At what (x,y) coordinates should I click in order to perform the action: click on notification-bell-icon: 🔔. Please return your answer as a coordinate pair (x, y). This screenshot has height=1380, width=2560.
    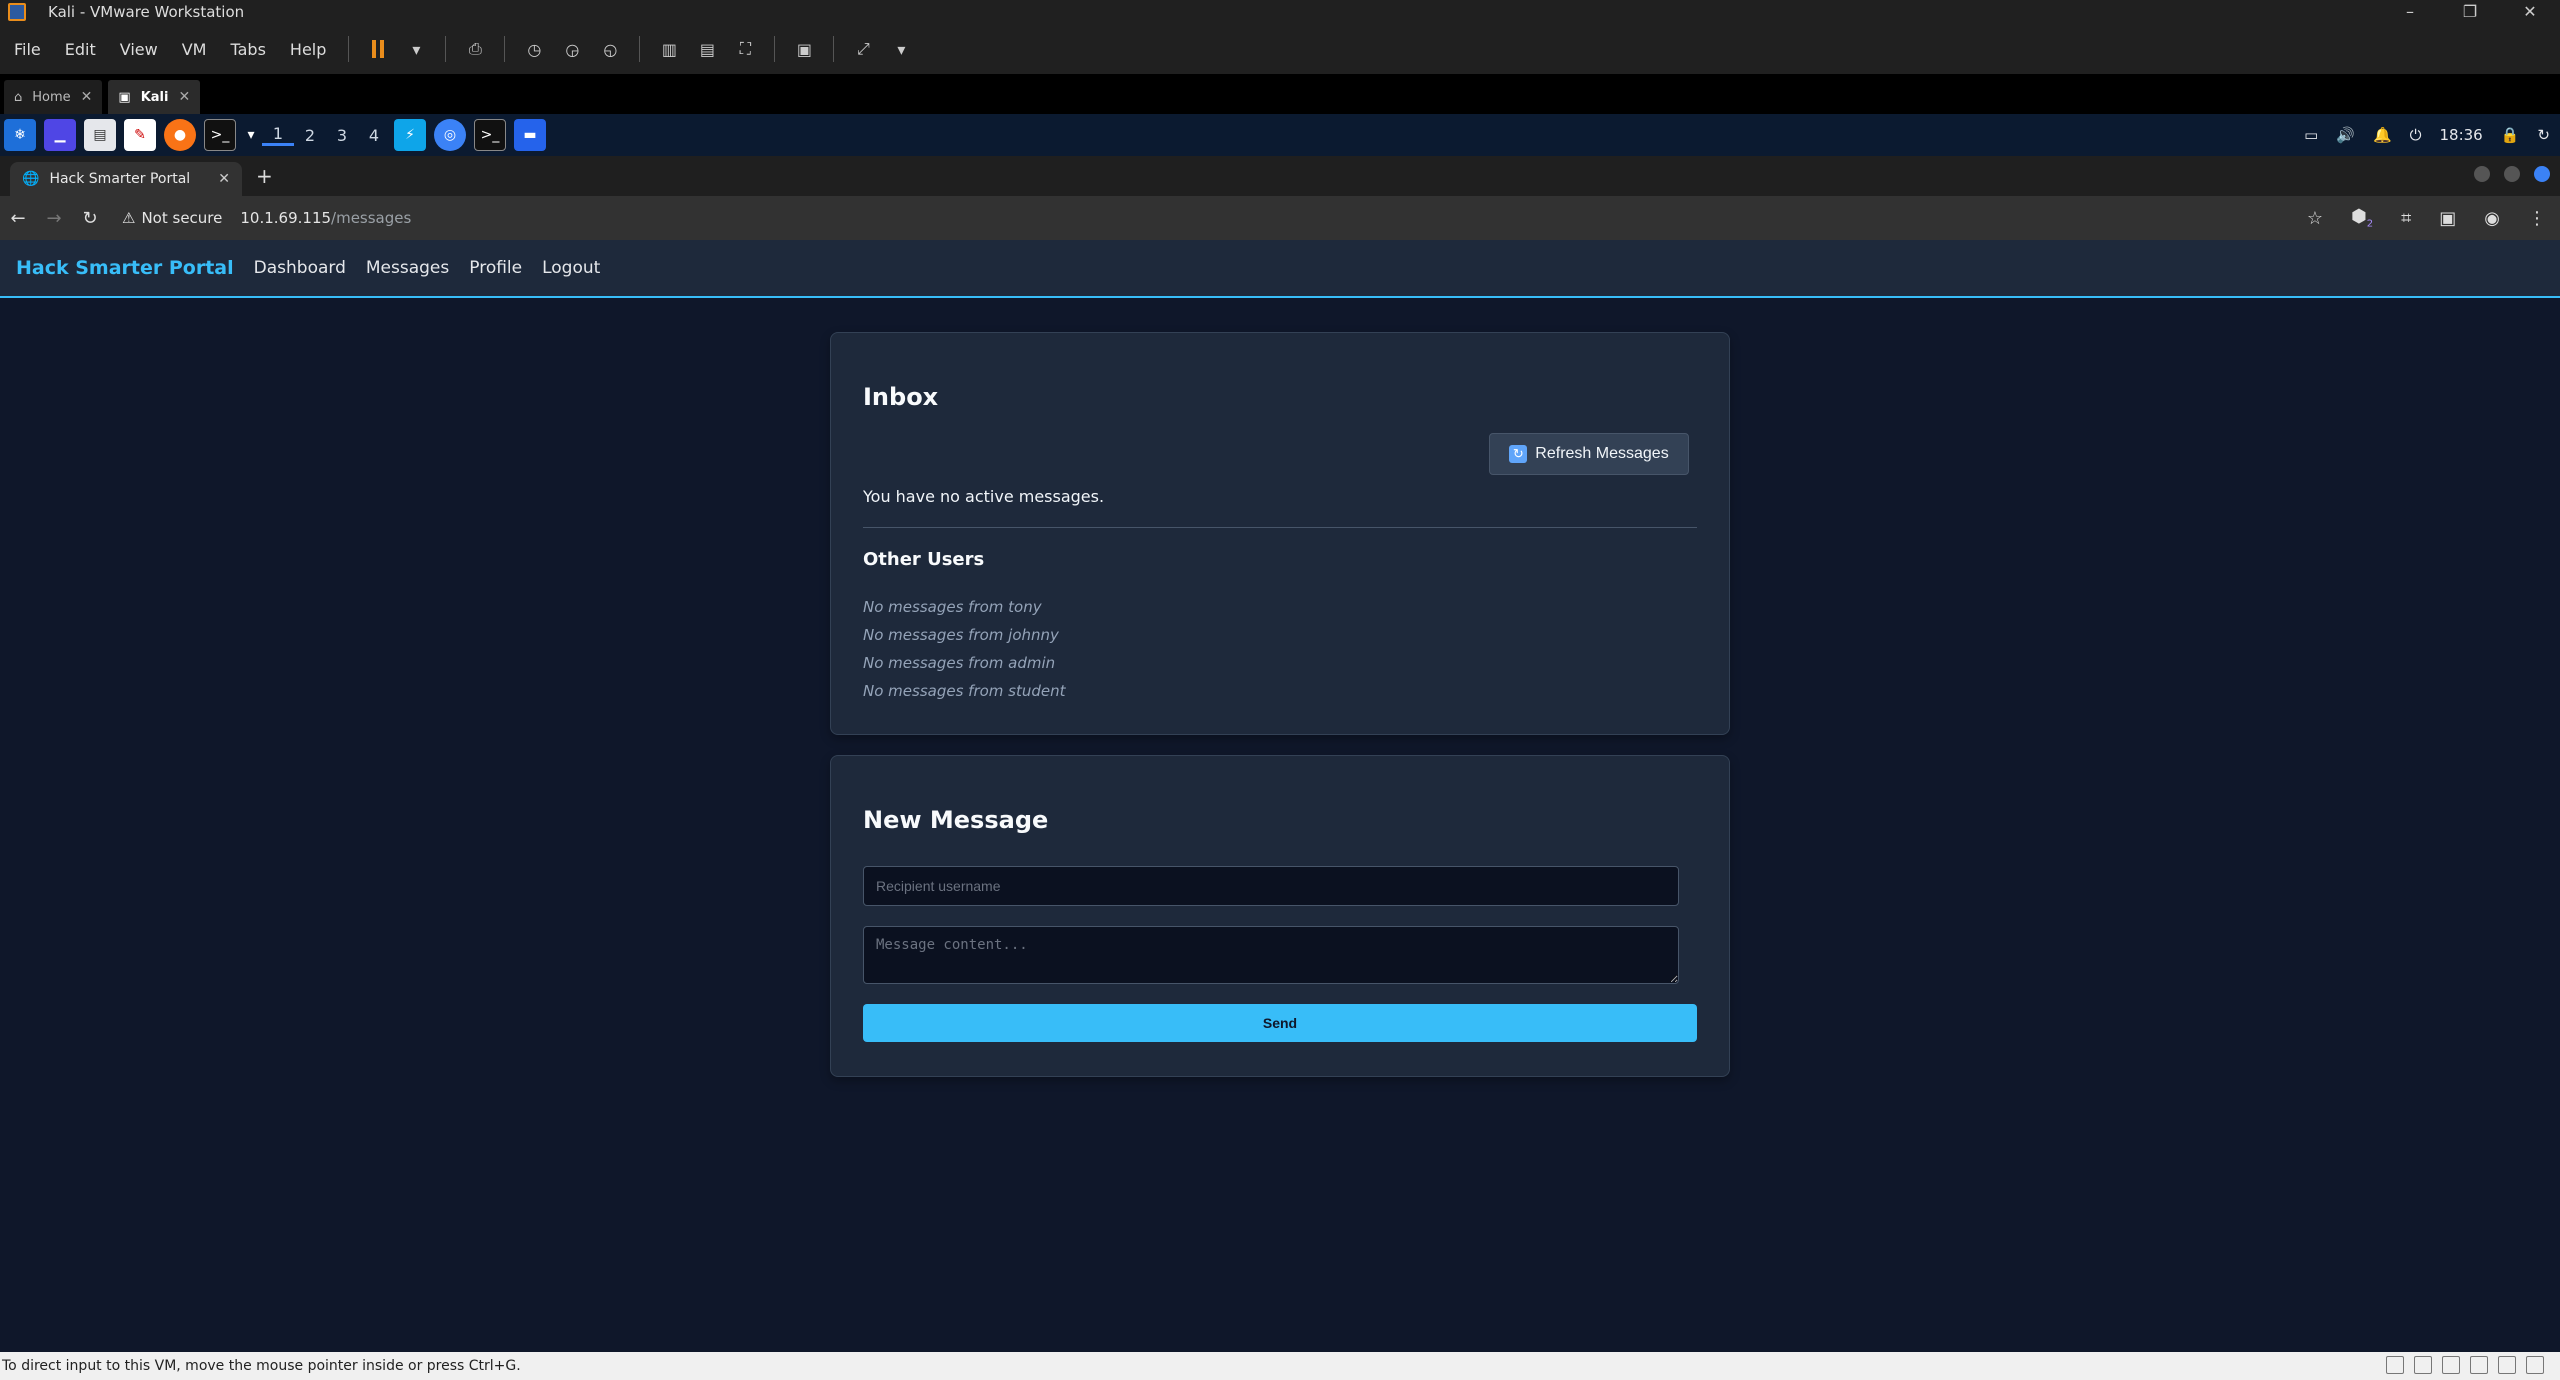
    Looking at the image, I should click on (2382, 135).